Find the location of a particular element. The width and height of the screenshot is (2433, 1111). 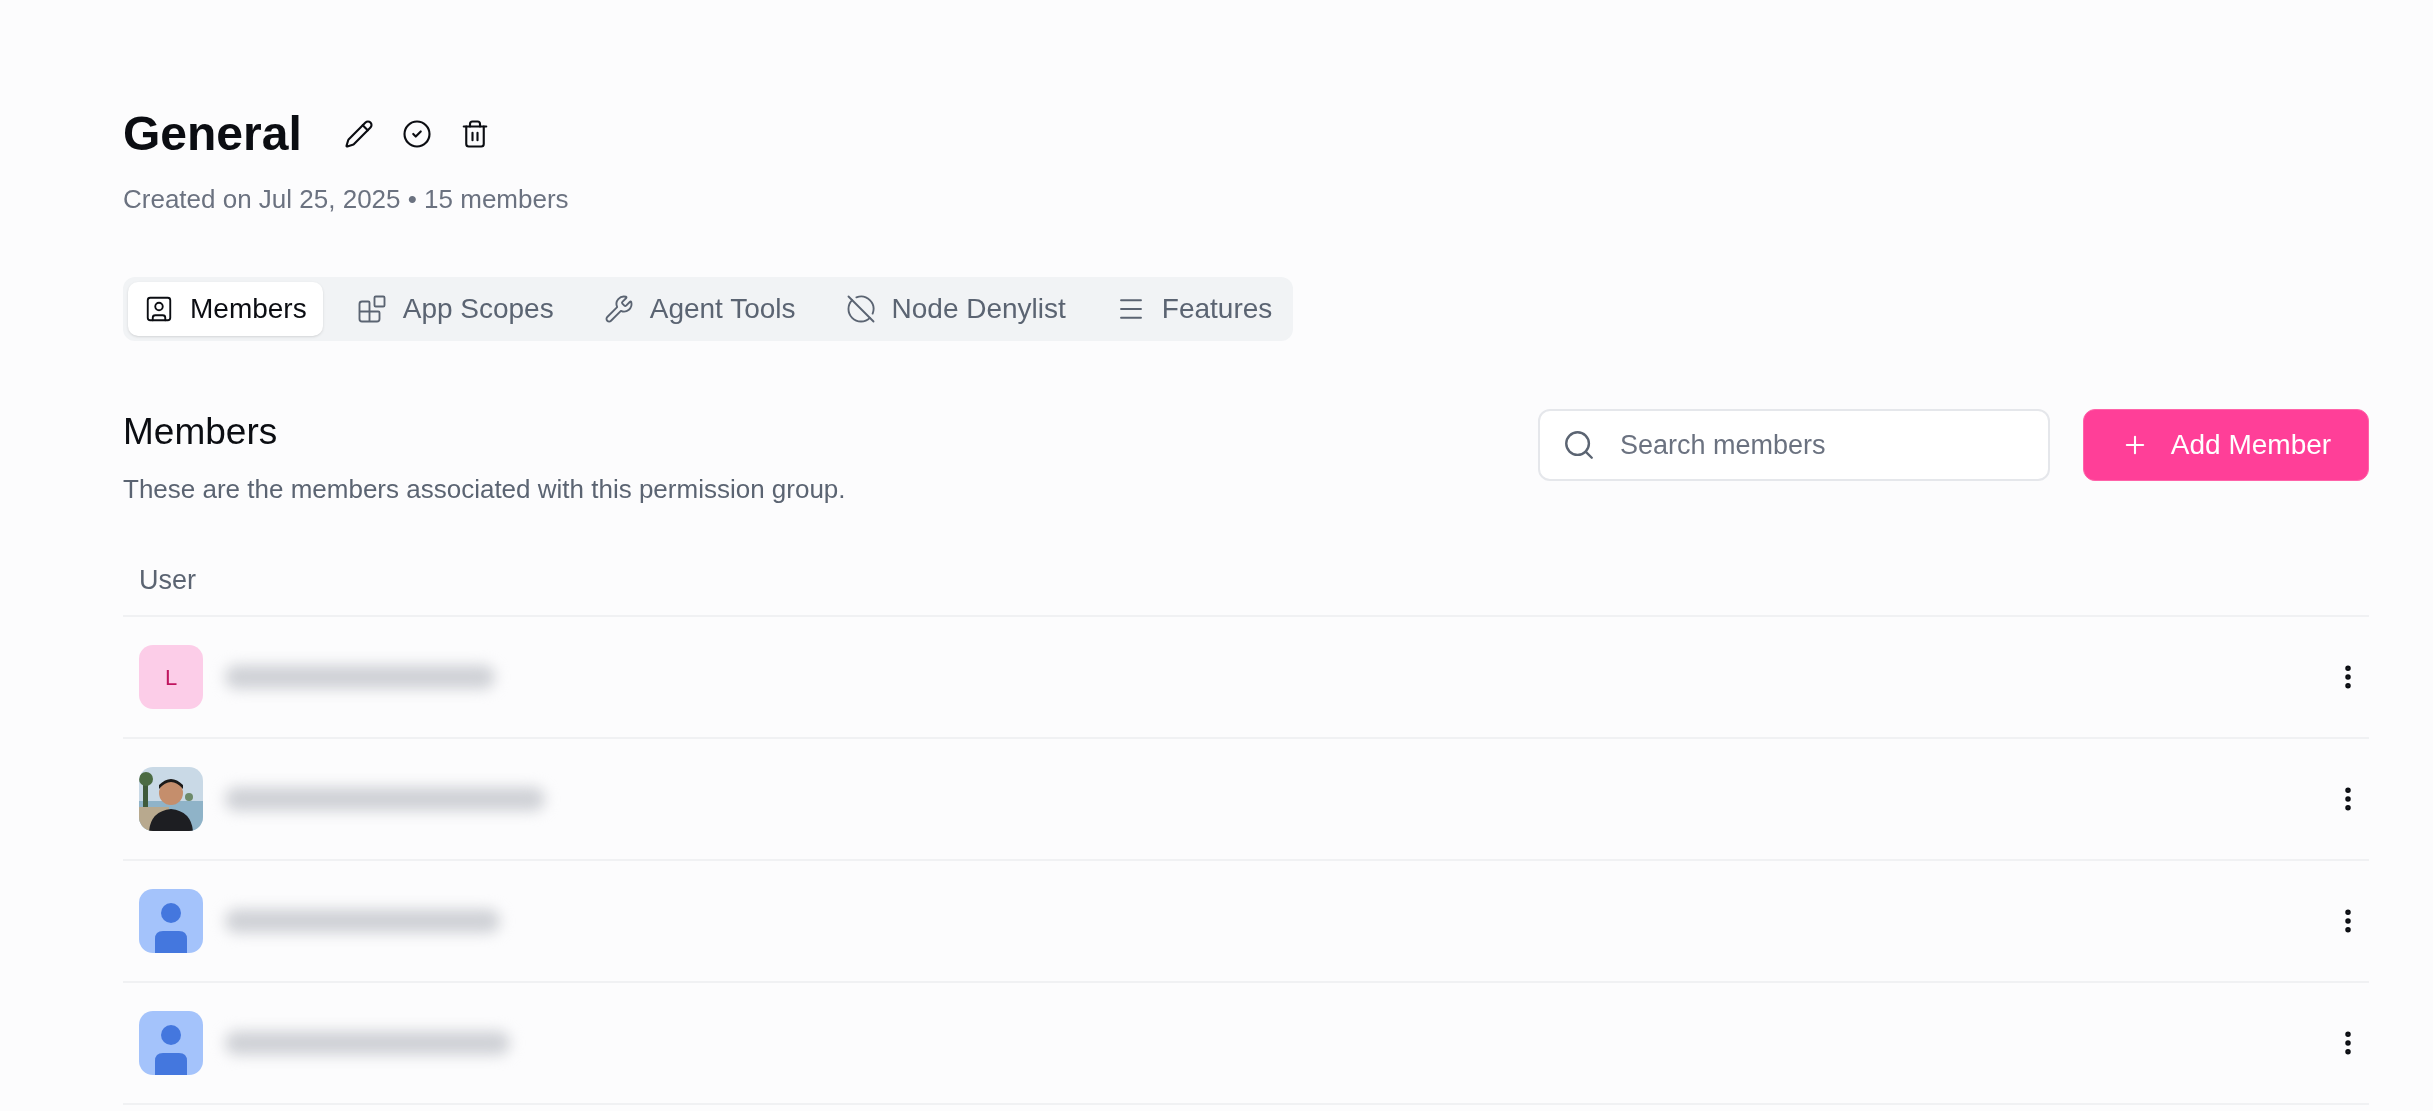

section-description: These are the members associated with this permission group. is located at coordinates (484, 489).